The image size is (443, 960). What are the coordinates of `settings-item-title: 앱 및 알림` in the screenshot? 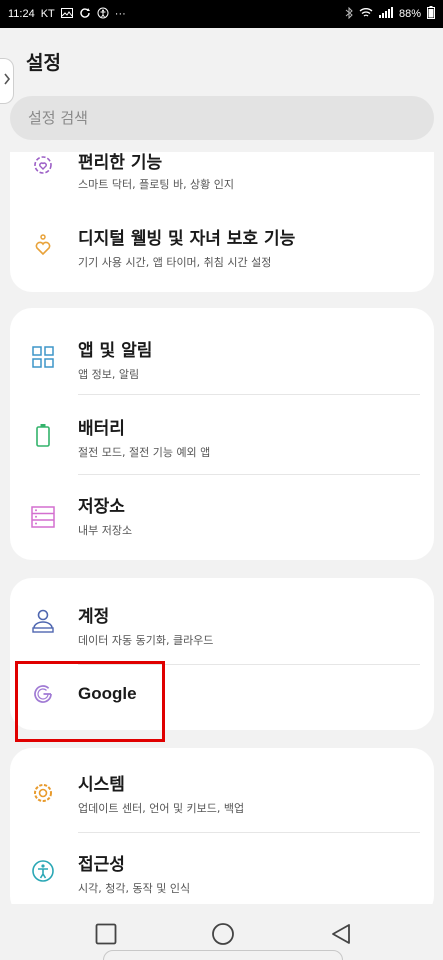 It's located at (115, 351).